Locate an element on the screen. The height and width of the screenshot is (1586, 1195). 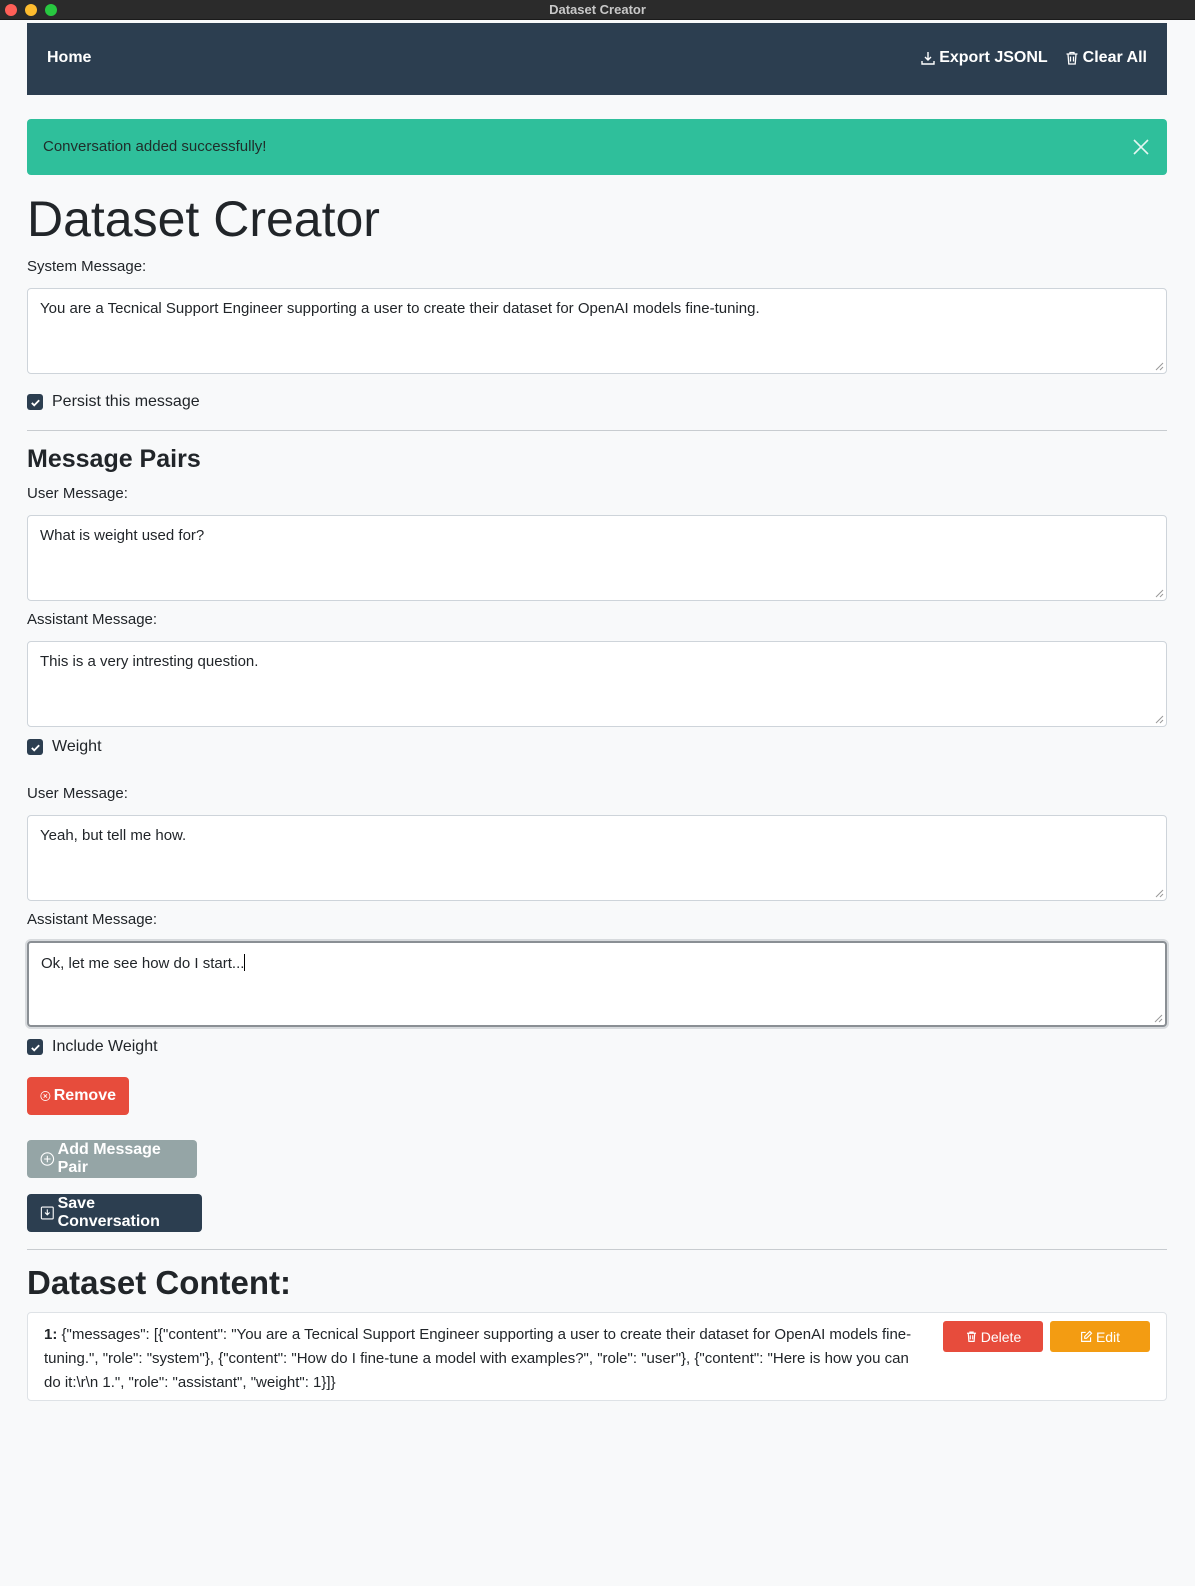
close-icon is located at coordinates (1141, 147).